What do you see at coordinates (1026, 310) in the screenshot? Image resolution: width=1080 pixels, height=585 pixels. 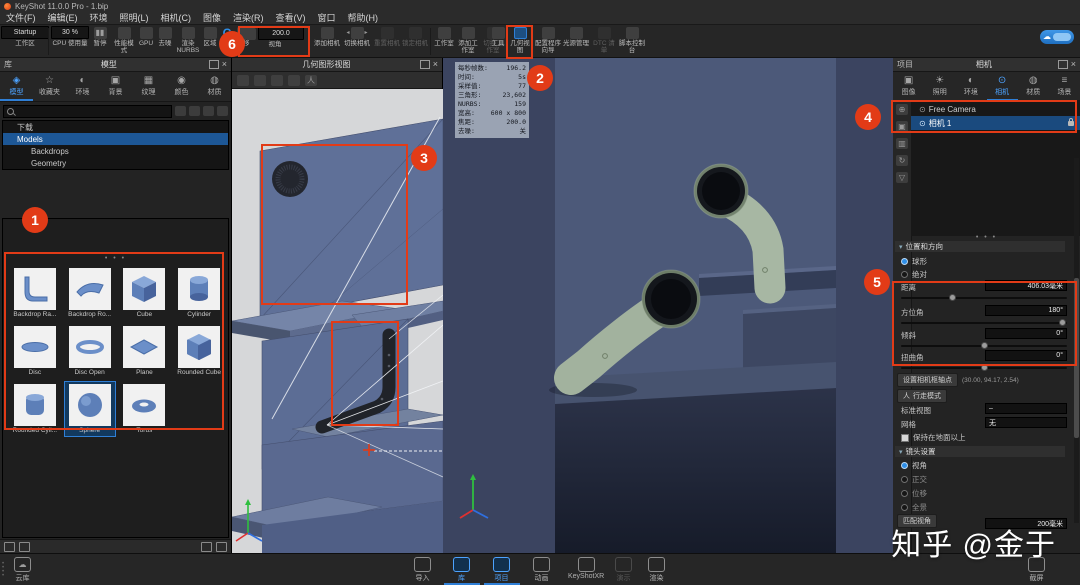 I see `azimuth-input: 180°` at bounding box center [1026, 310].